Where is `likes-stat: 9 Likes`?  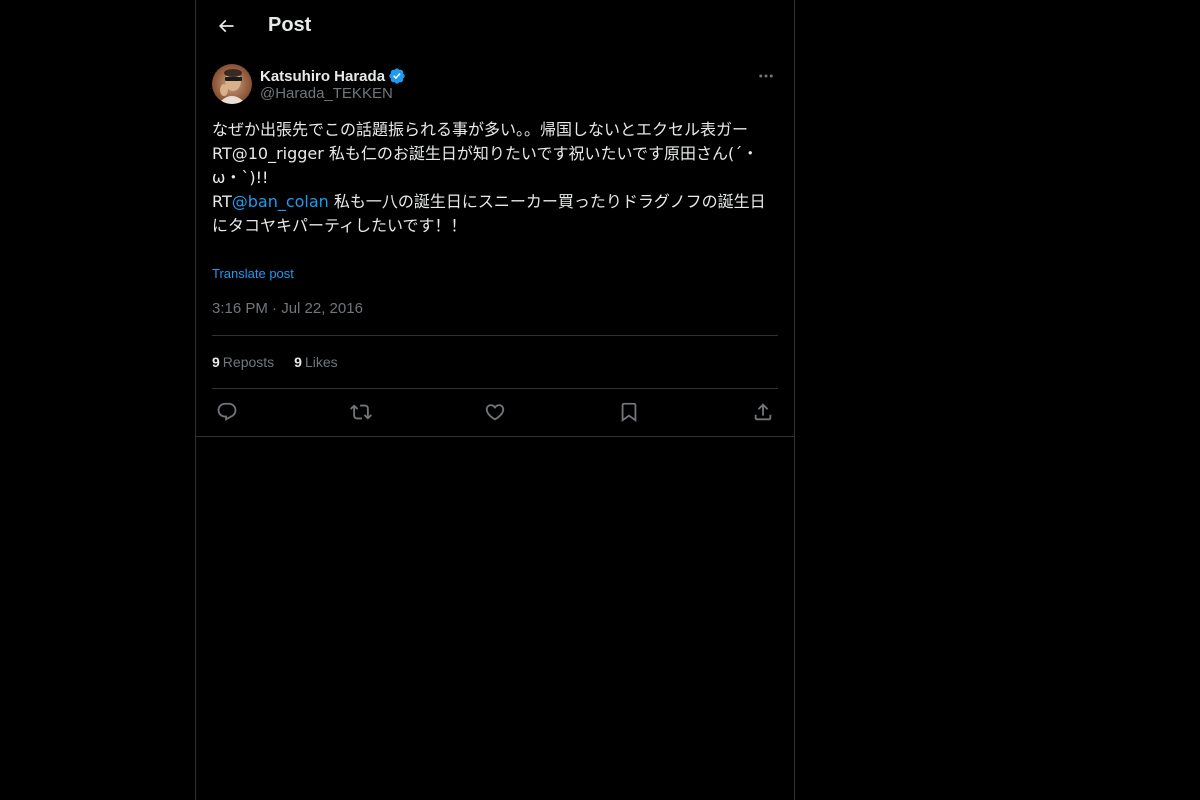
likes-stat: 9 Likes is located at coordinates (315, 362).